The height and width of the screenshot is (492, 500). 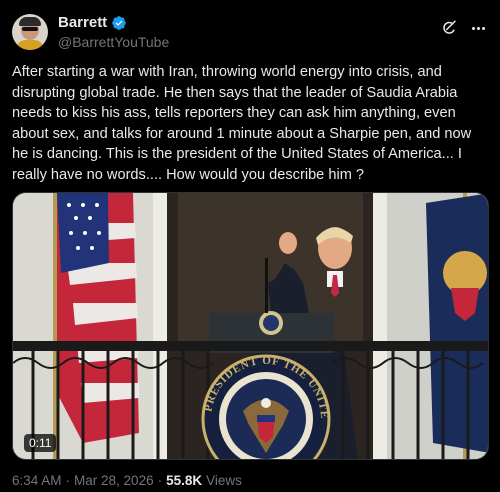 I want to click on views-count: 55.8K, so click(x=184, y=480).